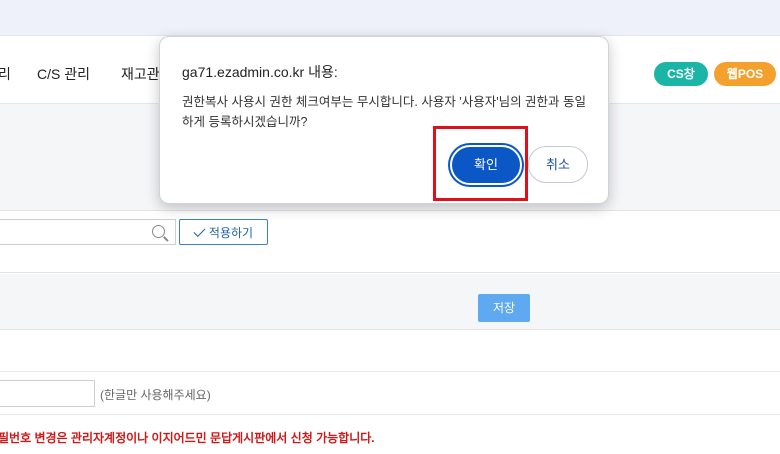 The width and height of the screenshot is (780, 454). Describe the element at coordinates (260, 72) in the screenshot. I see `dialog-title: ga71.ezadmin.co.kr 내용:` at that location.